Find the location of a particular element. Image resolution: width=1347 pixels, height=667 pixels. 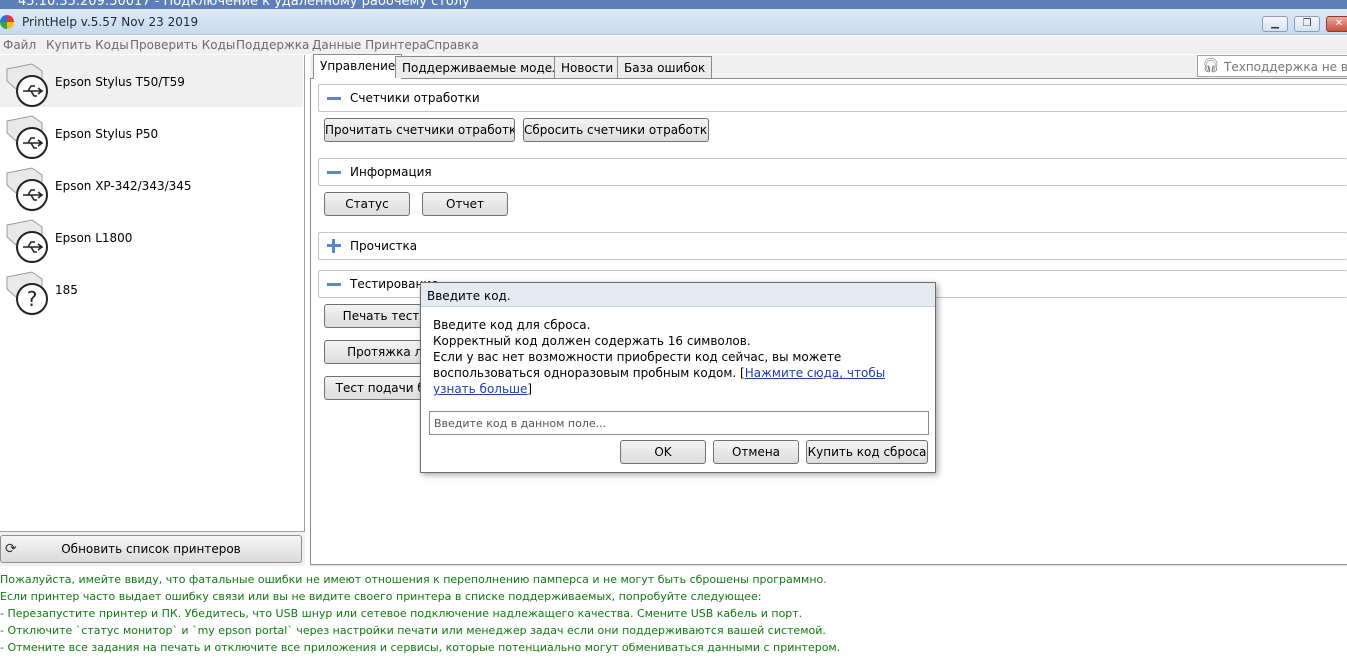

tab-supported-models: Поддерживаемые модели is located at coordinates (485, 67).